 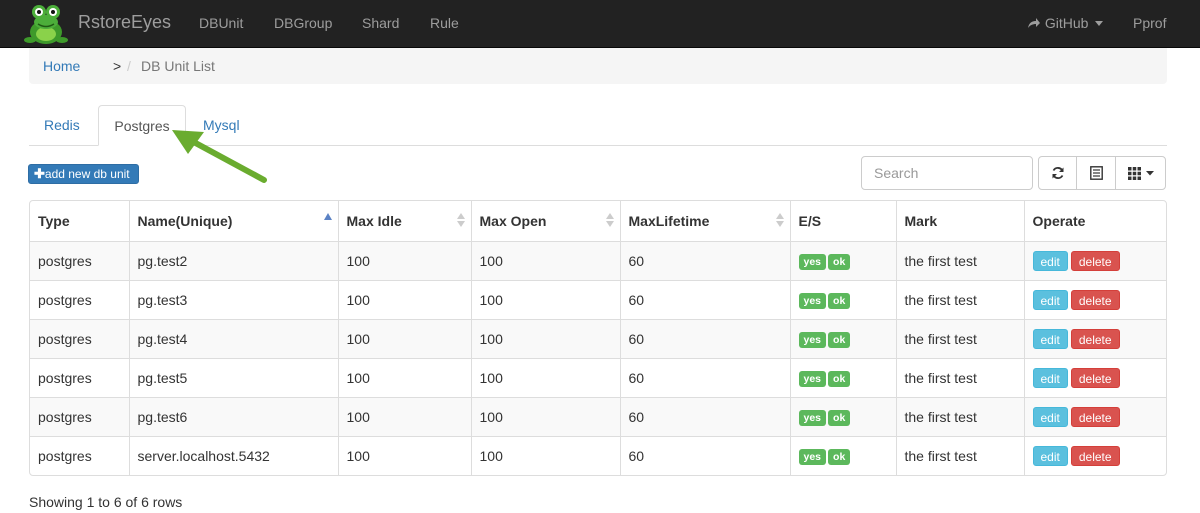 I want to click on cell-name: pg.test6, so click(x=234, y=416).